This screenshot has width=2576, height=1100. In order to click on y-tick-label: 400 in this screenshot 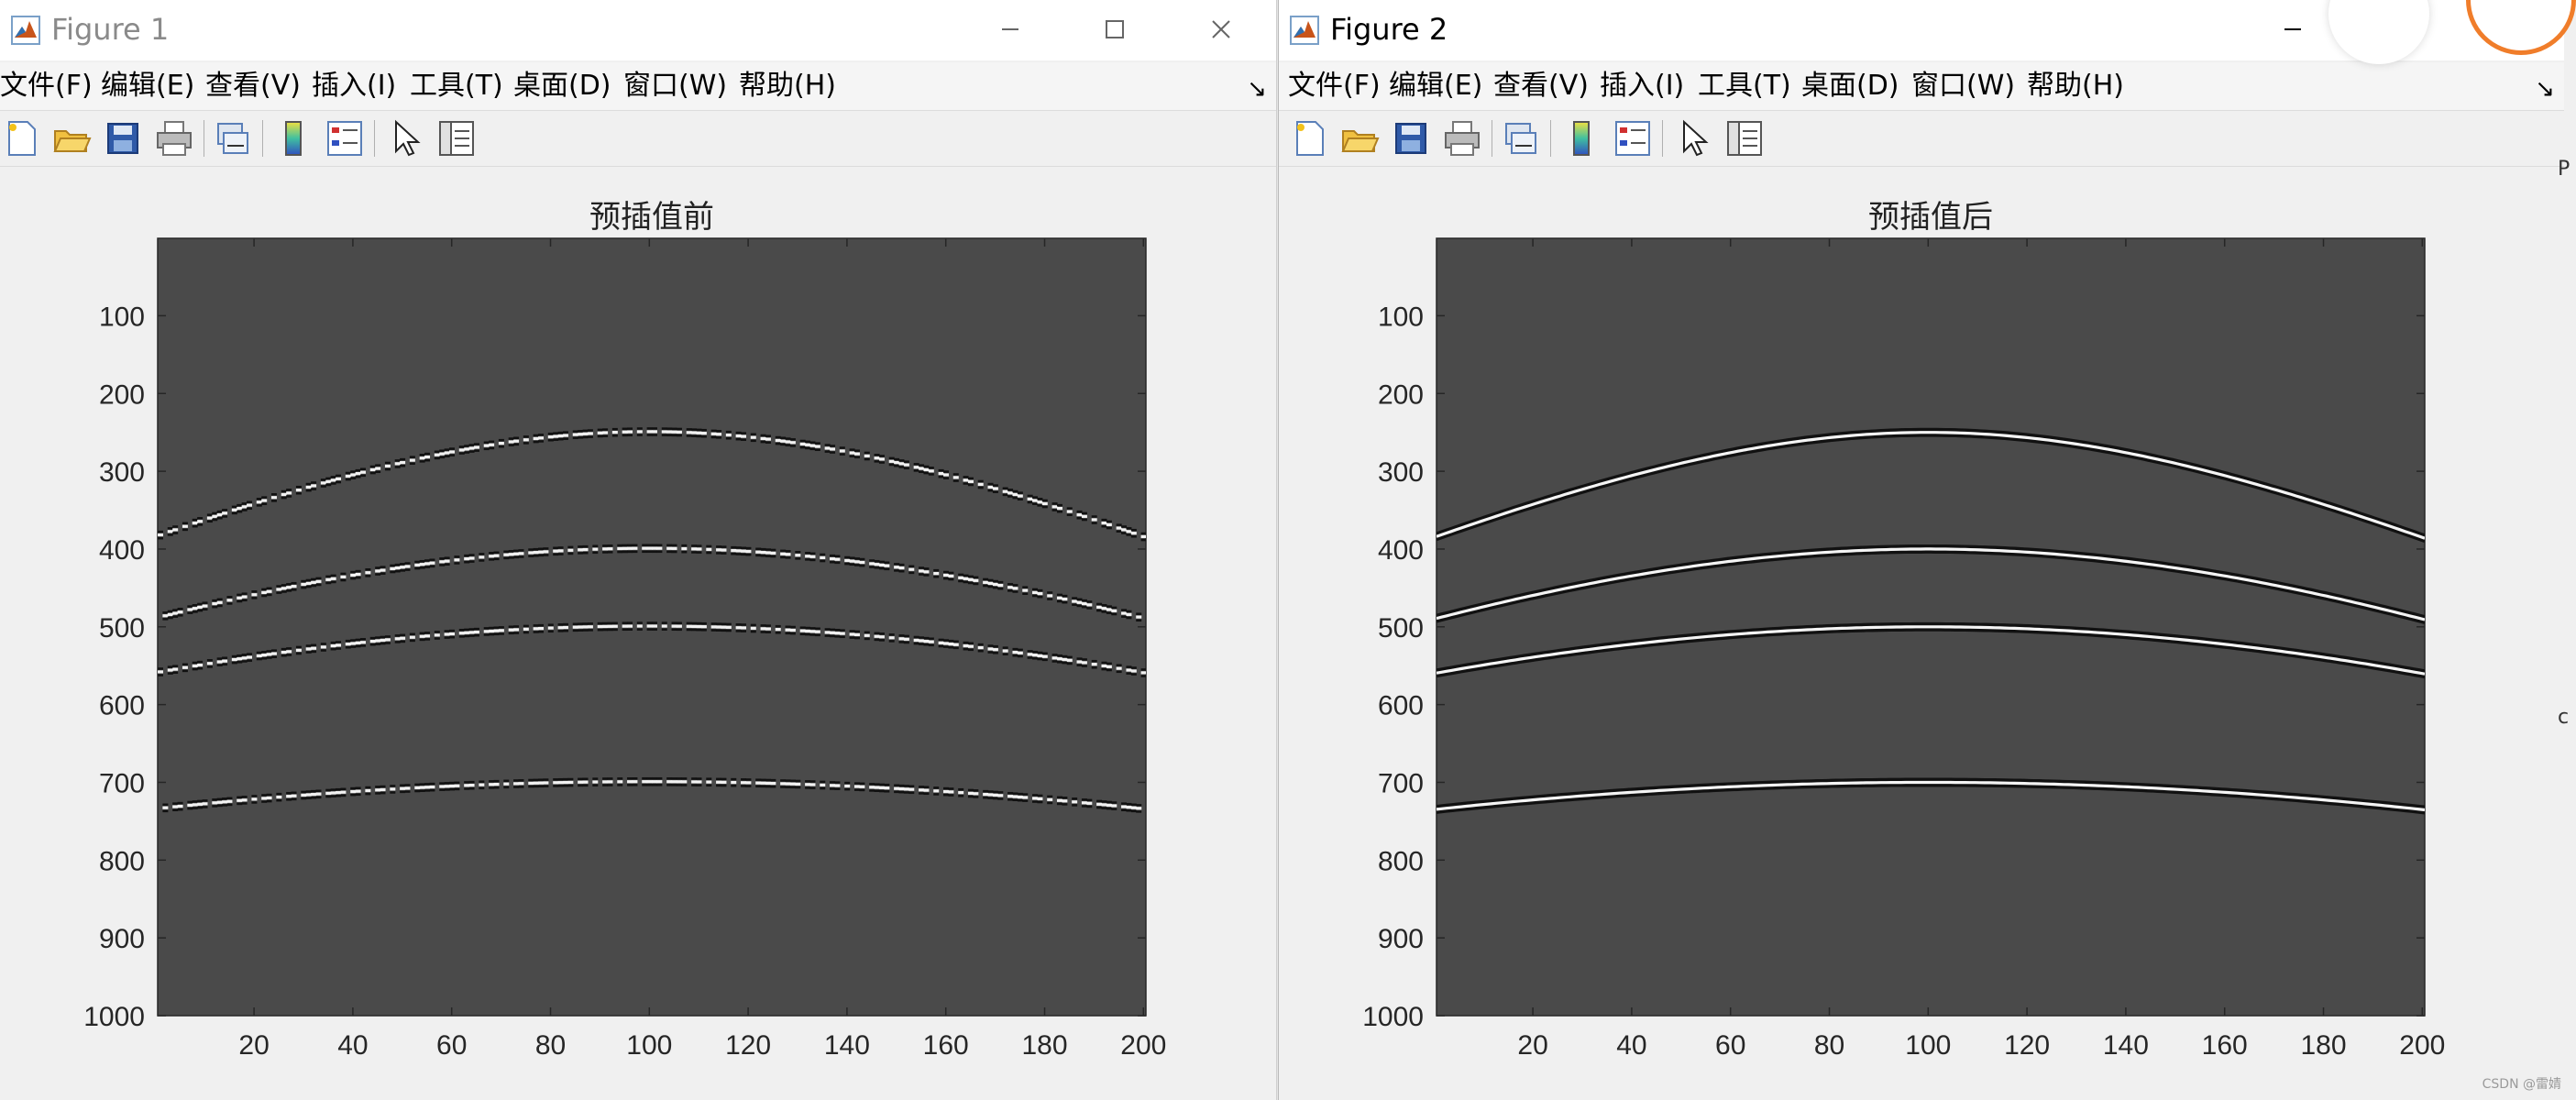, I will do `click(122, 550)`.